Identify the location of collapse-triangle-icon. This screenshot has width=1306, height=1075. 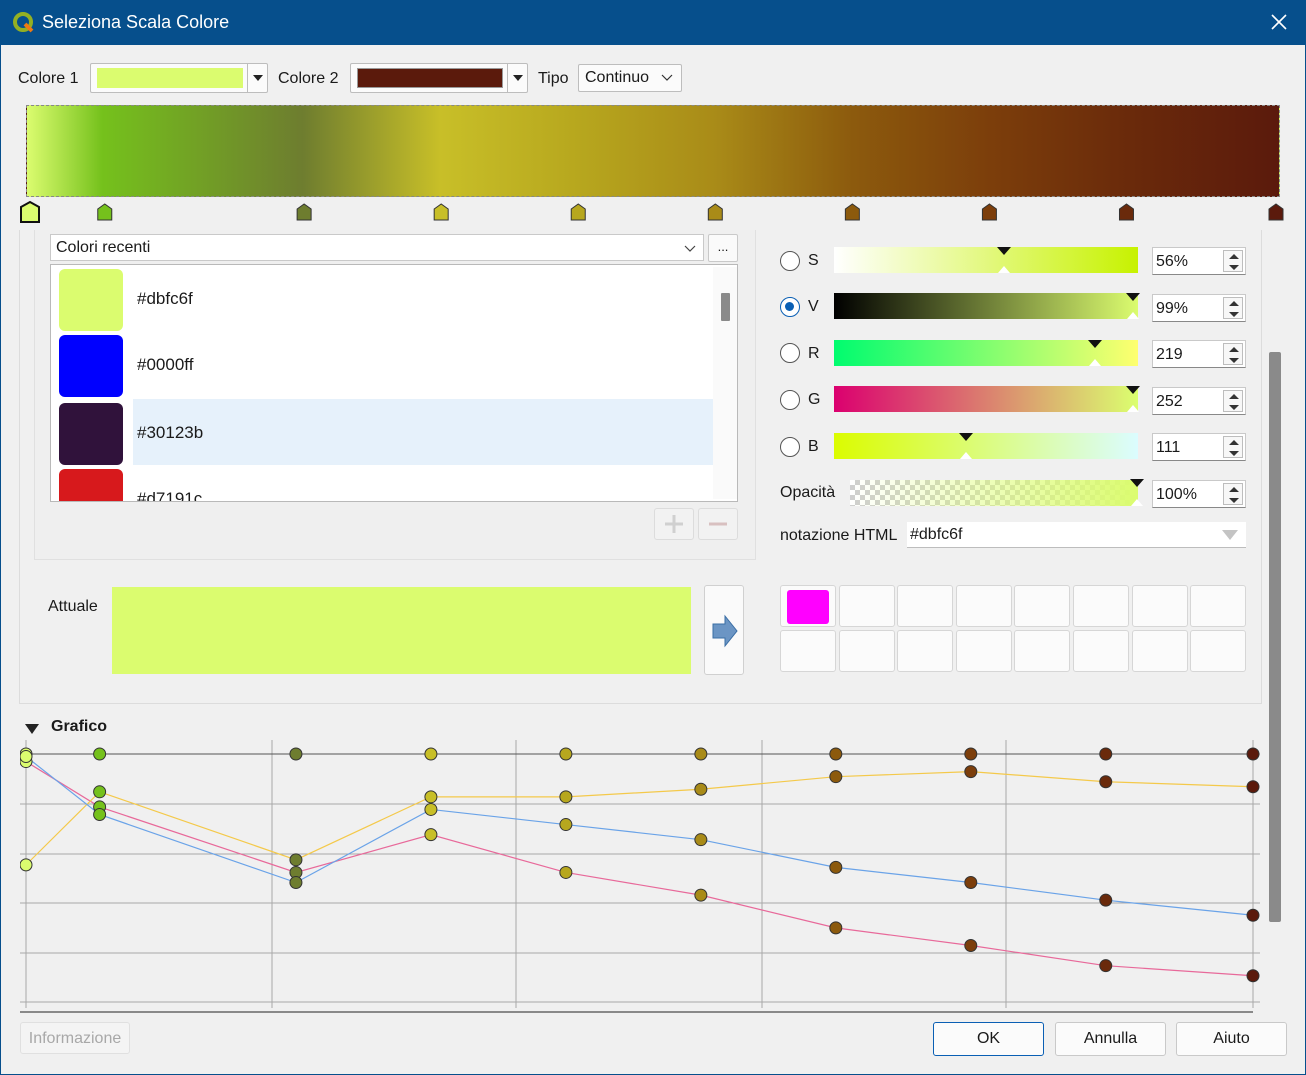
(32, 729).